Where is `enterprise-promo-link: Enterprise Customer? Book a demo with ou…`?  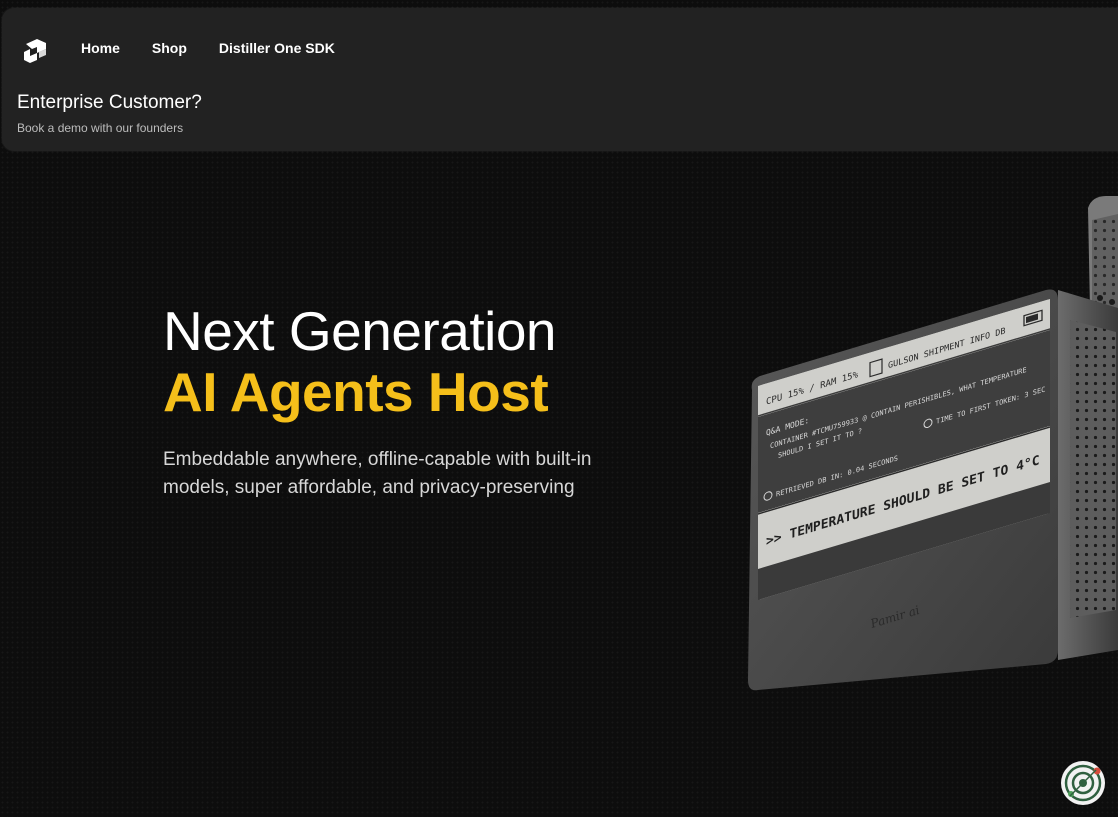
enterprise-promo-link: Enterprise Customer? Book a demo with ou… is located at coordinates (109, 113).